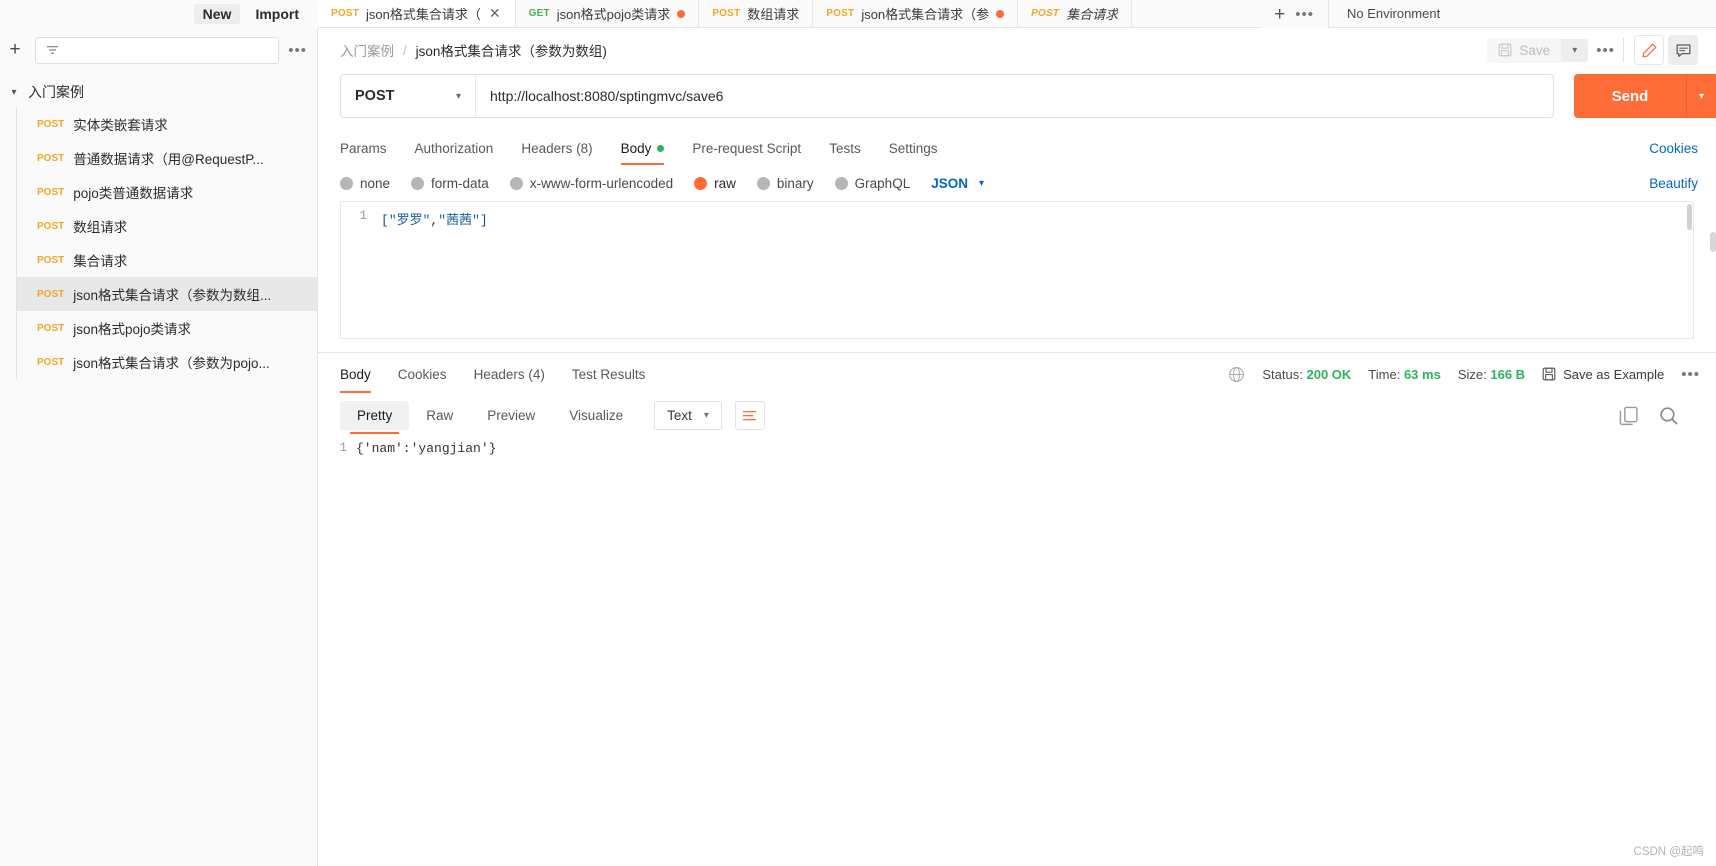 The height and width of the screenshot is (866, 1716). What do you see at coordinates (371, 148) in the screenshot?
I see `request-tab-params: Params` at bounding box center [371, 148].